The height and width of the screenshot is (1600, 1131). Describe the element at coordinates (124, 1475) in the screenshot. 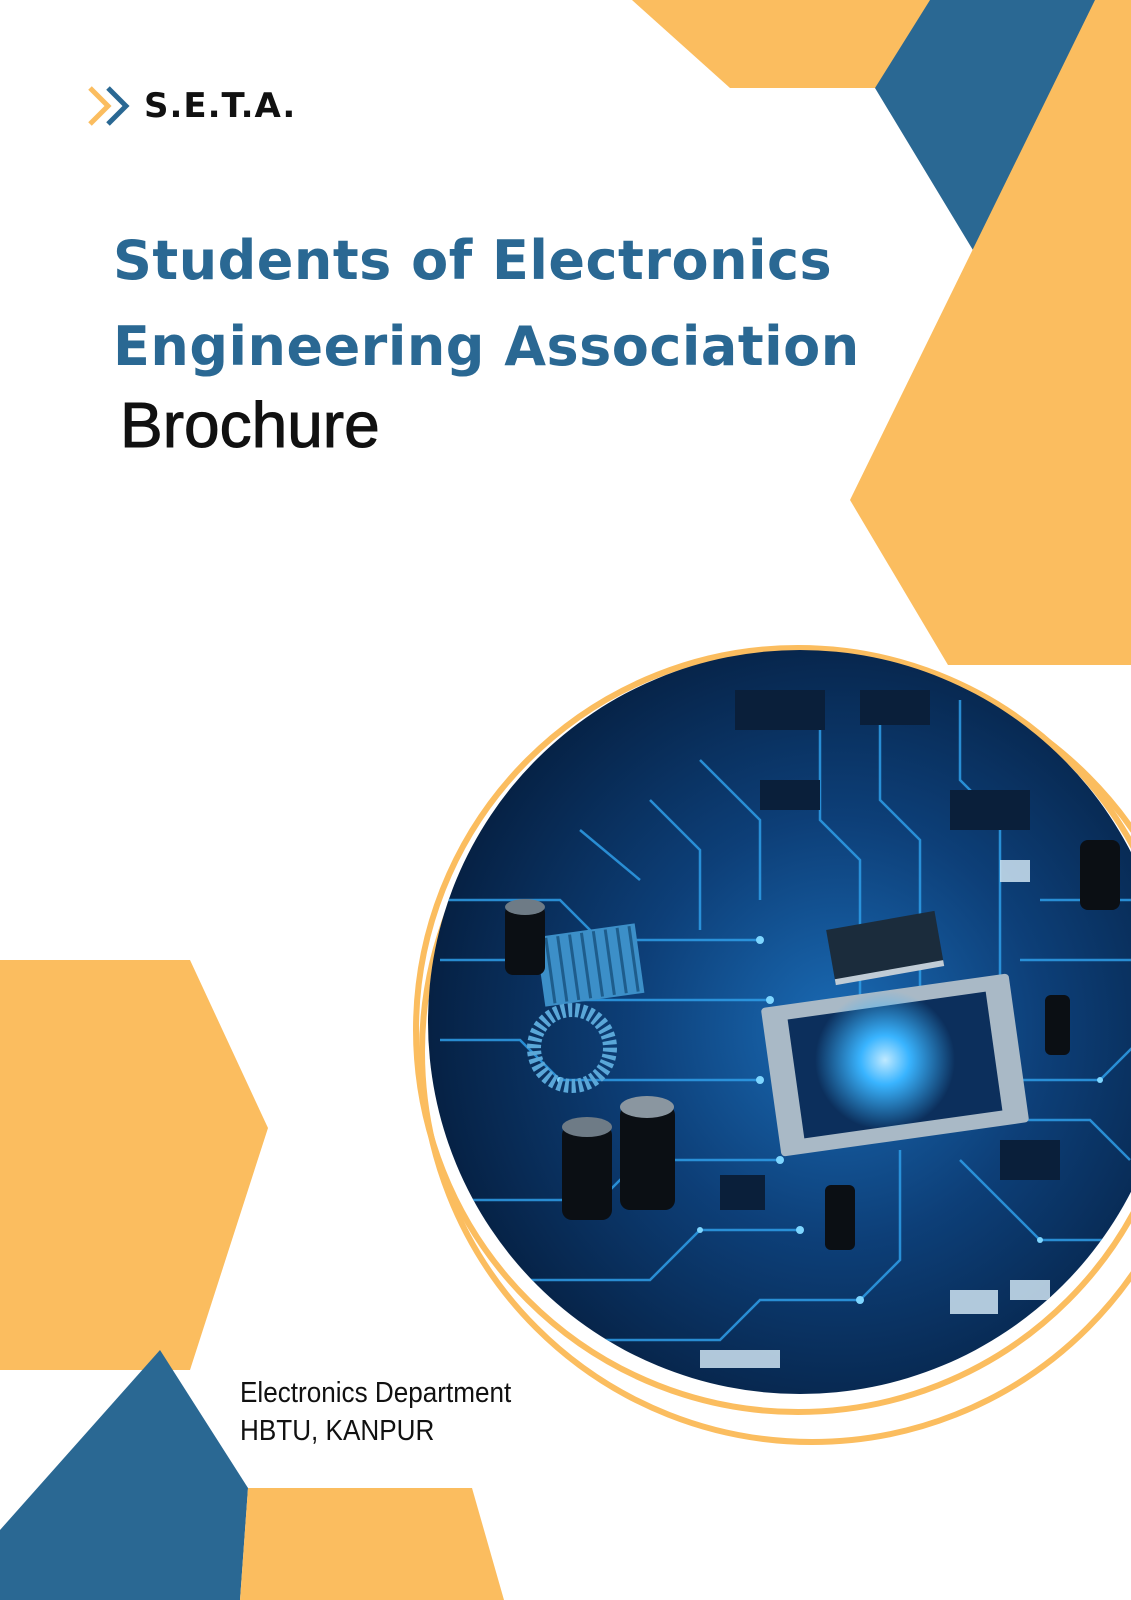

I see `bottom-blue-triangle` at that location.